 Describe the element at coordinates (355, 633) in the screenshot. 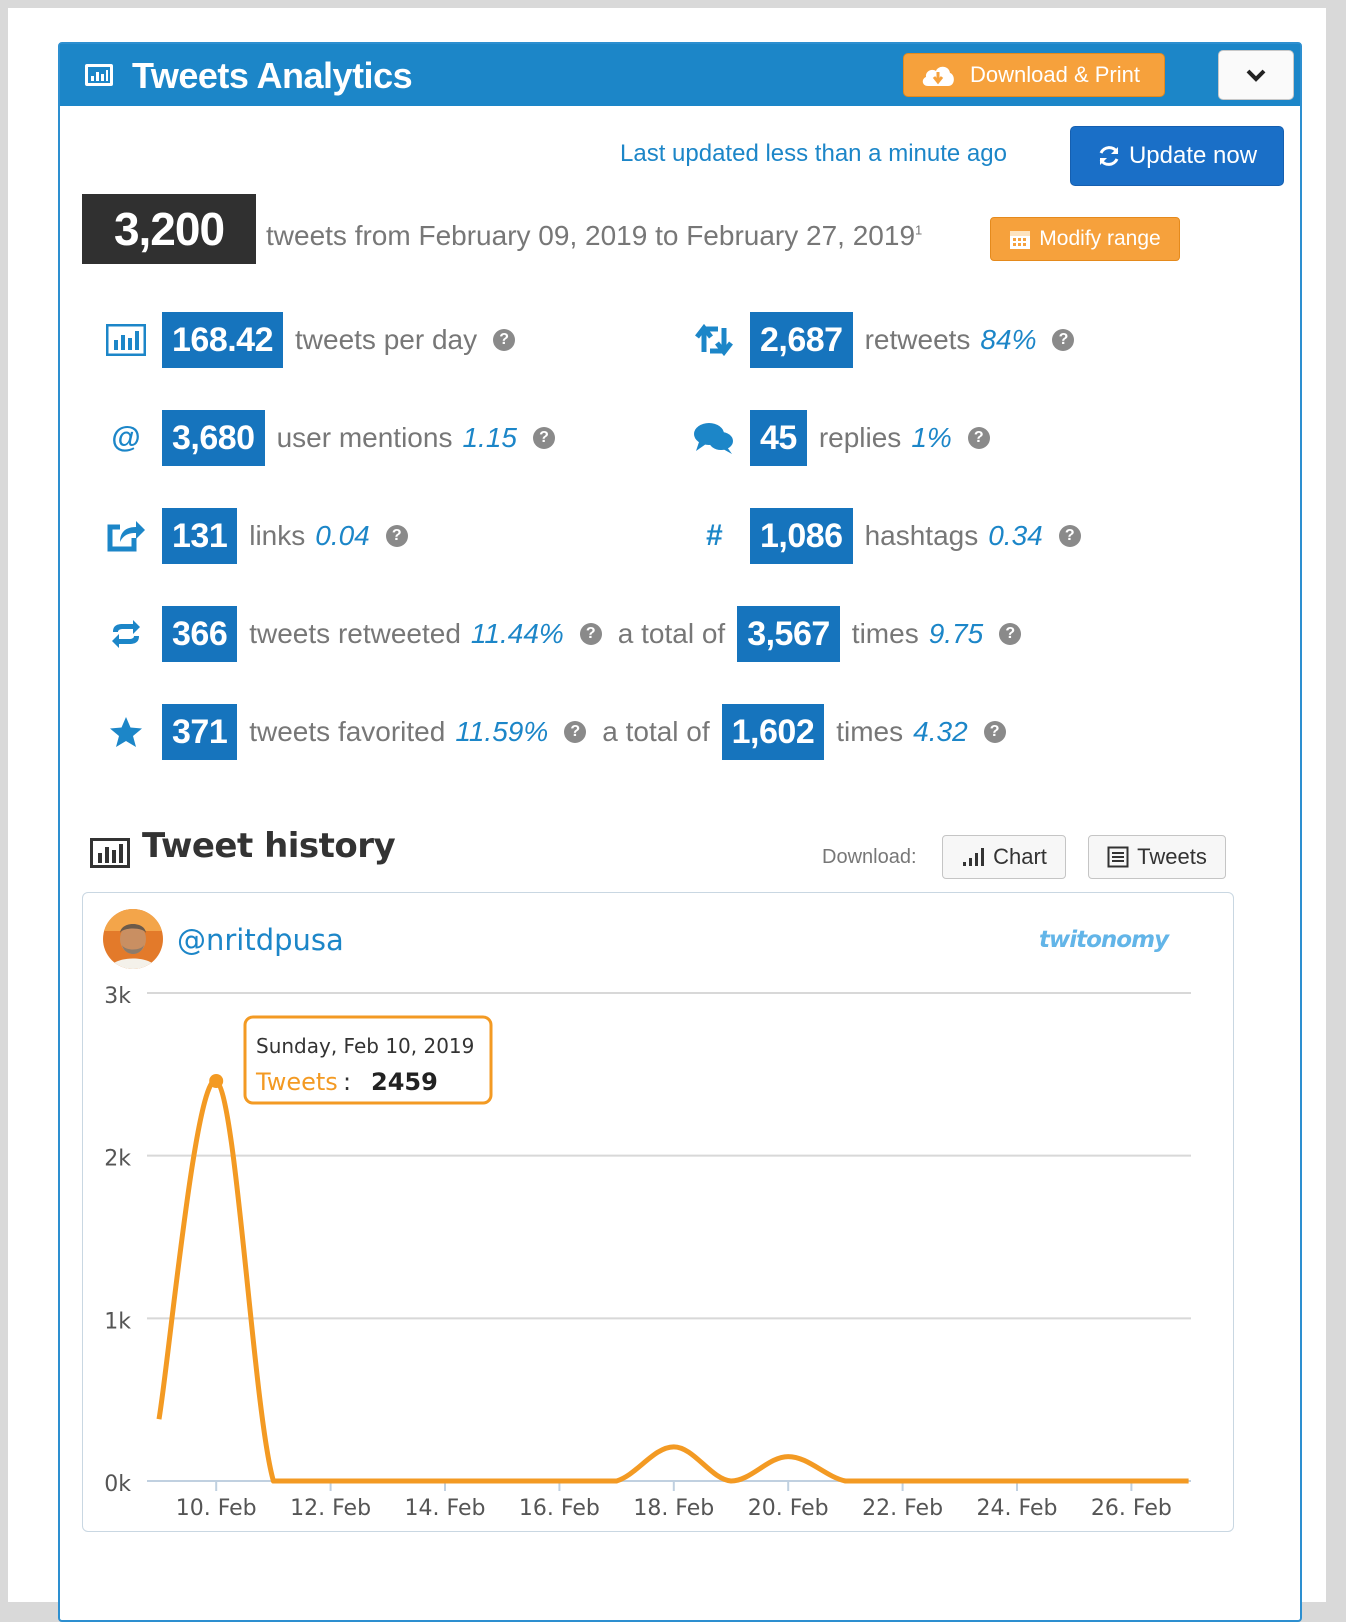

I see `tweets-retweeted-label: tweets retweeted` at that location.